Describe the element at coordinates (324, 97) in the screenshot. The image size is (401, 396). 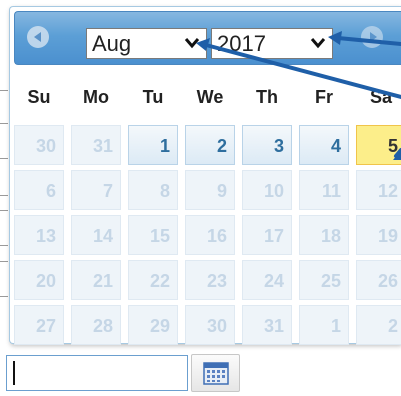
I see `weekday-header: Fr` at that location.